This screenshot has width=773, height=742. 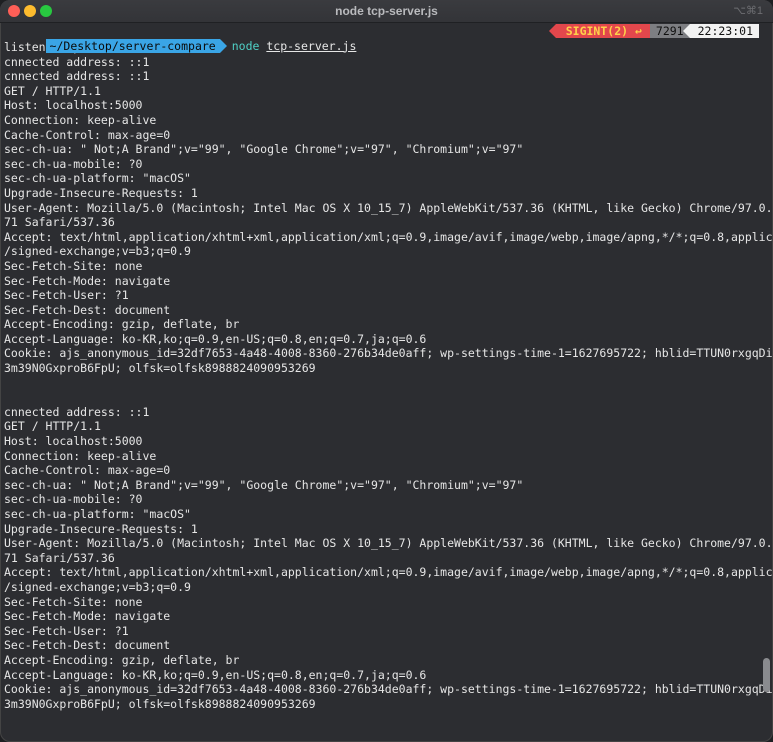 I want to click on scrollbar-thumb, so click(x=766, y=675).